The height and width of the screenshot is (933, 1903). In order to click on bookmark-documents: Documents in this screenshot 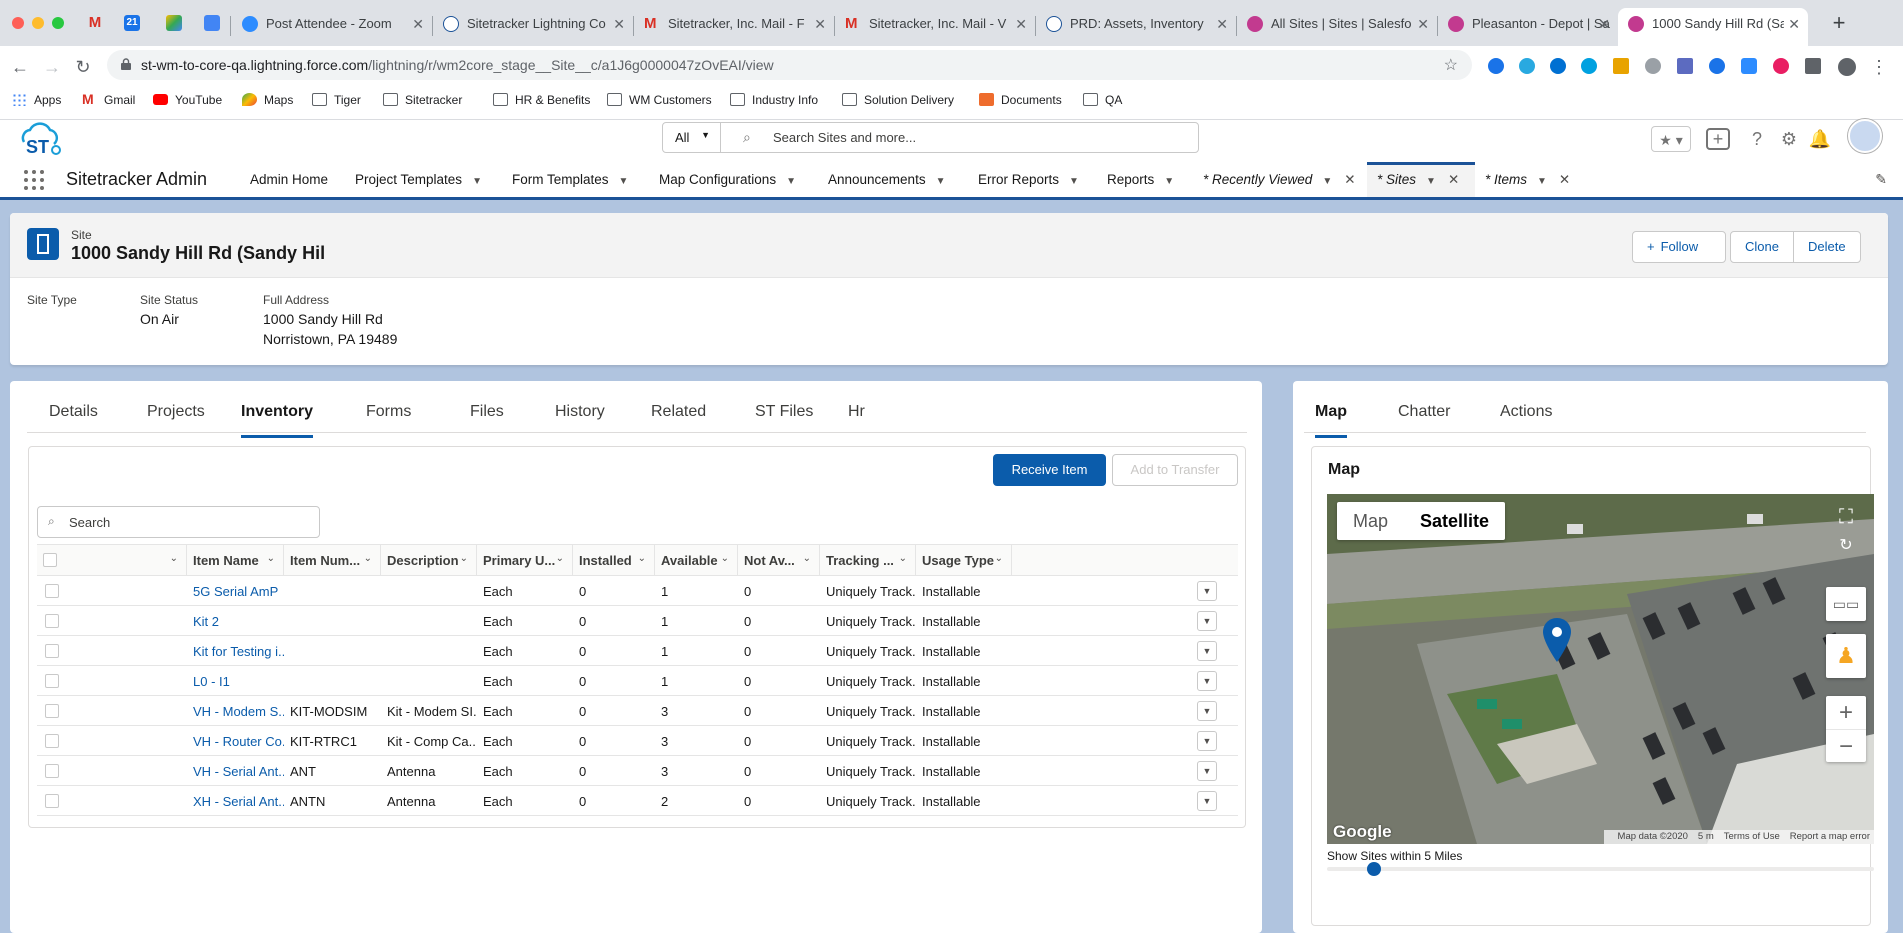, I will do `click(1020, 100)`.